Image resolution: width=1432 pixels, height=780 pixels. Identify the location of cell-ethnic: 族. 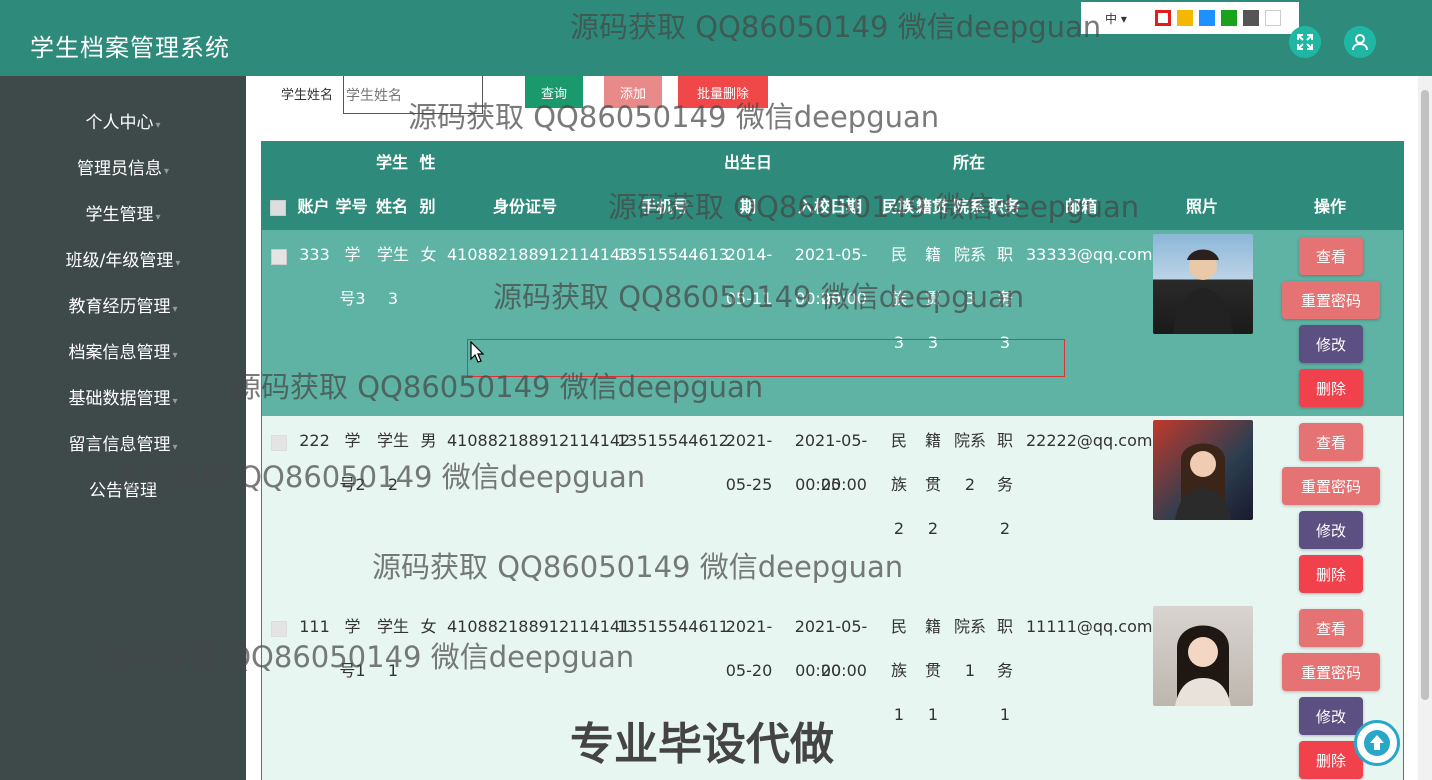
(898, 670).